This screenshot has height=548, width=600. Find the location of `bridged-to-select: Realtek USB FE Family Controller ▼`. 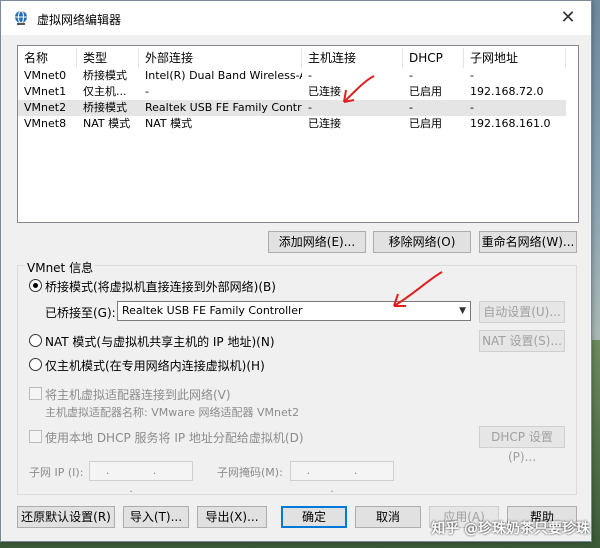

bridged-to-select: Realtek USB FE Family Controller ▼ is located at coordinates (294, 311).